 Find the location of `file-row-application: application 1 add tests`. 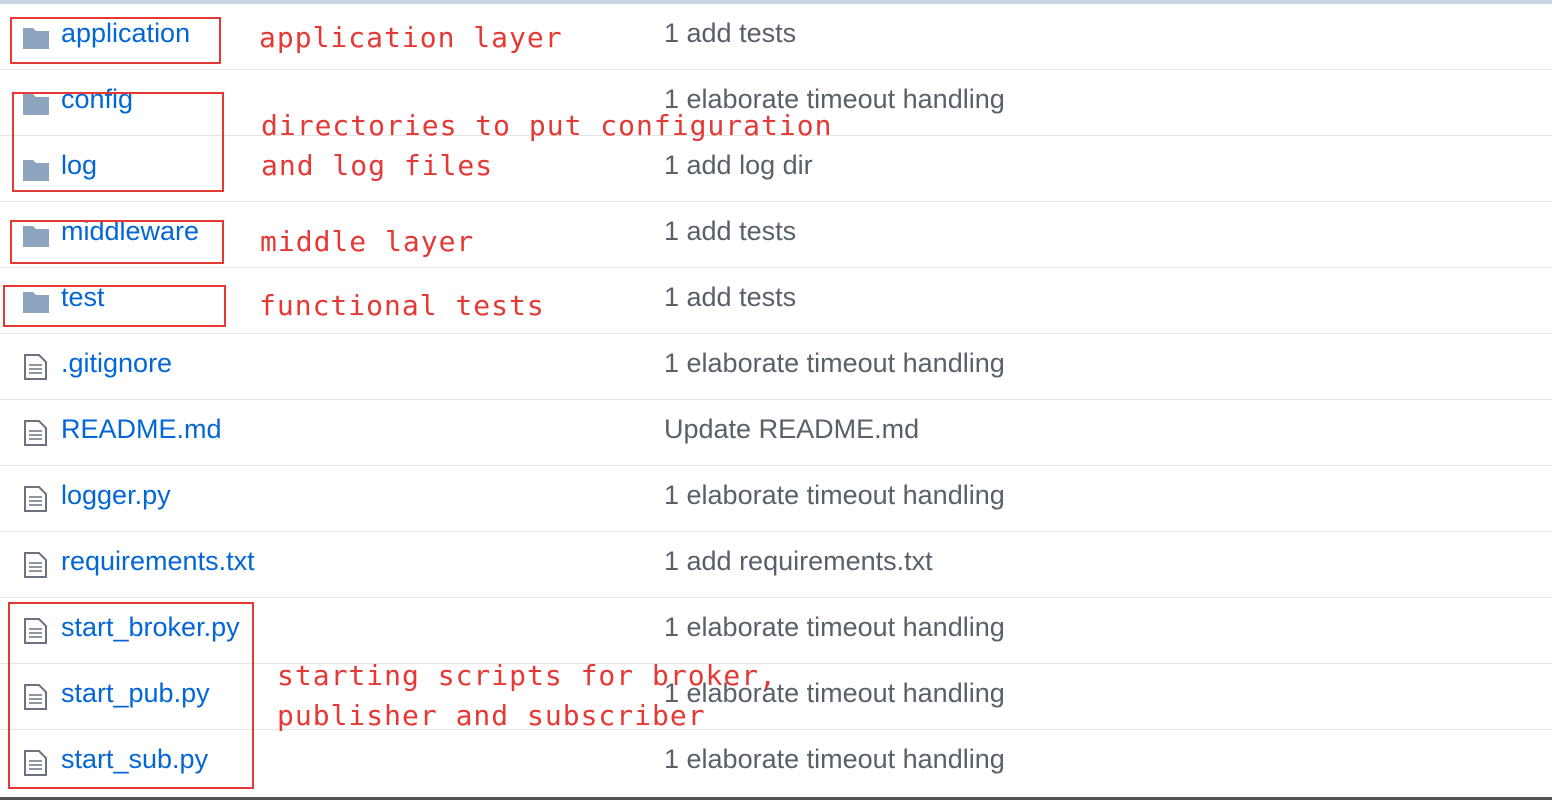

file-row-application: application 1 add tests is located at coordinates (776, 37).